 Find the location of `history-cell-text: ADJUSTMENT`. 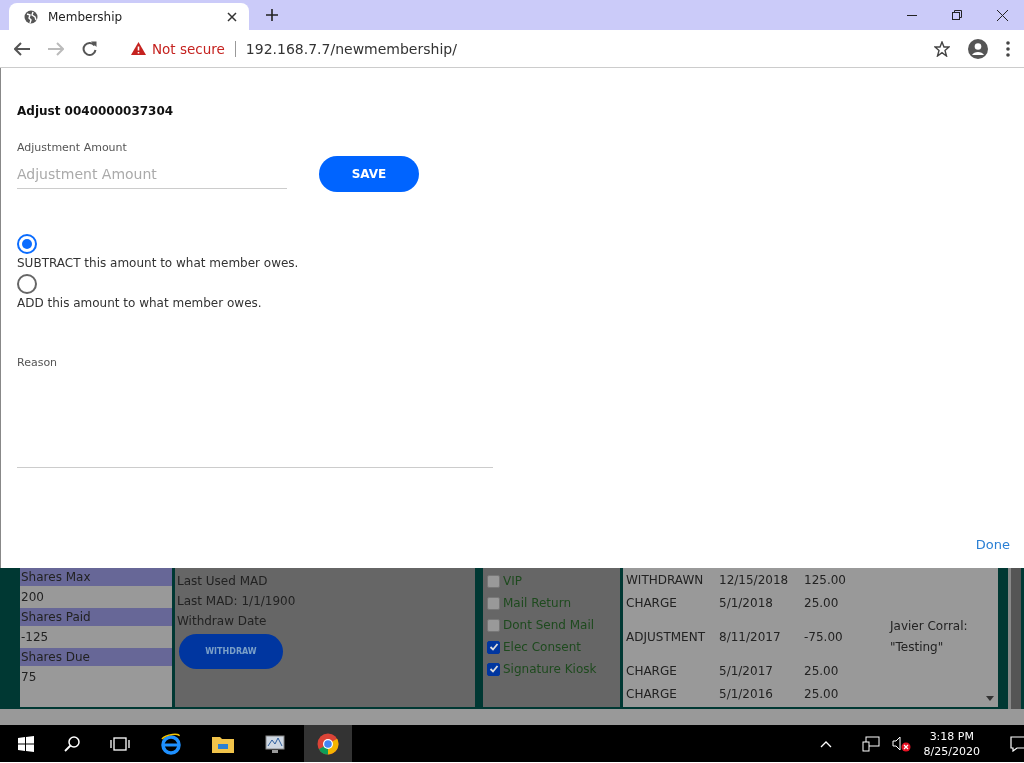

history-cell-text: ADJUSTMENT is located at coordinates (666, 636).